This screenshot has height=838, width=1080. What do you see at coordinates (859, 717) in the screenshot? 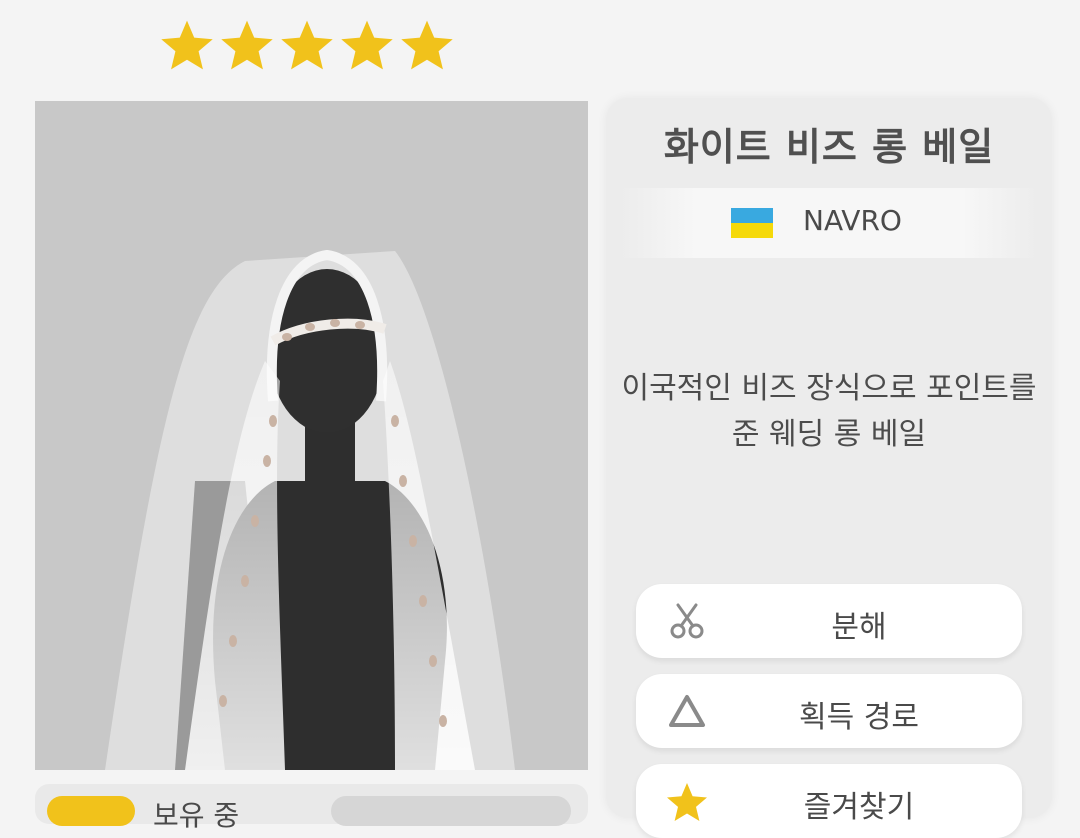
I see `acquisition-route-label: 획득 경로` at bounding box center [859, 717].